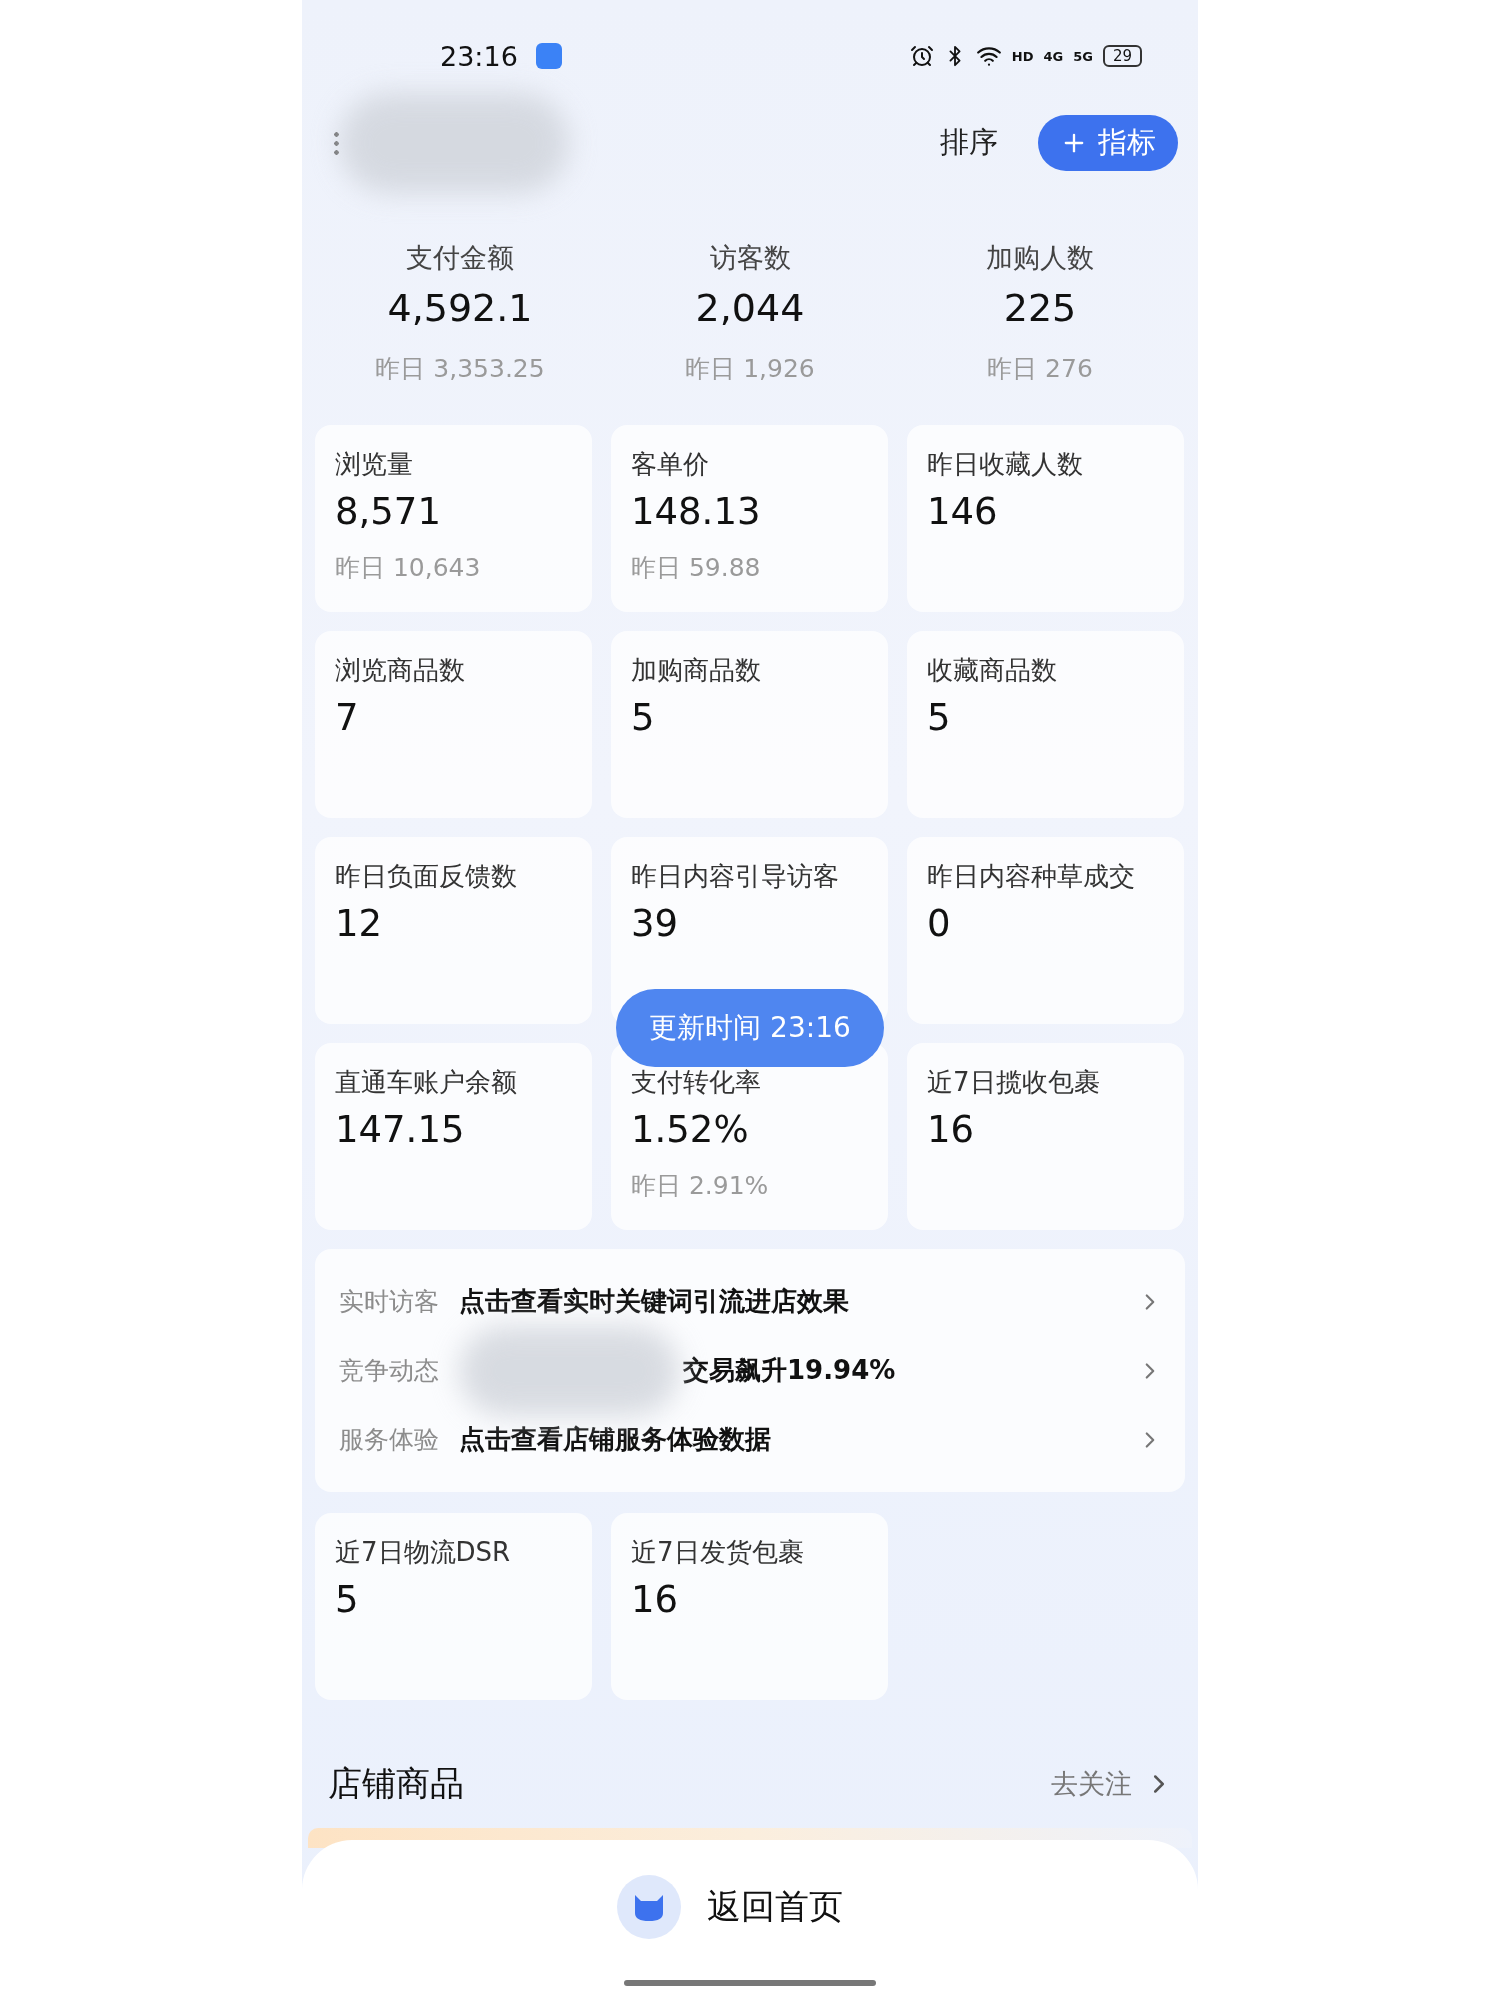  I want to click on metric-card: 昨日内容种草成交 0, so click(1045, 930).